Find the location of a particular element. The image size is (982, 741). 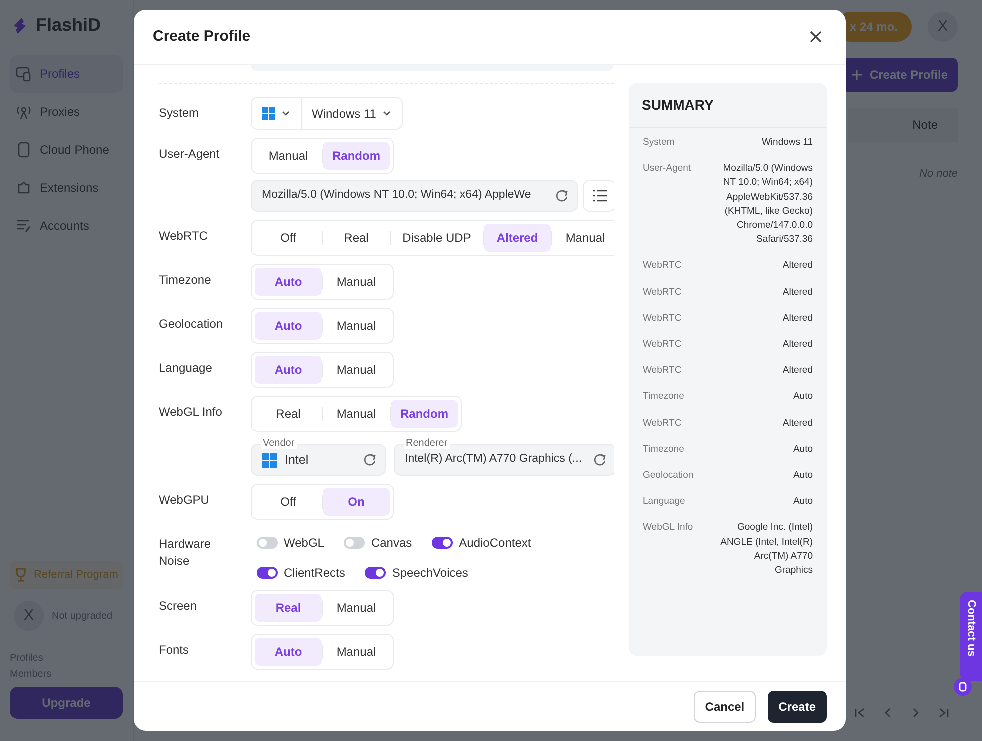

first-page-icon is located at coordinates (860, 713).